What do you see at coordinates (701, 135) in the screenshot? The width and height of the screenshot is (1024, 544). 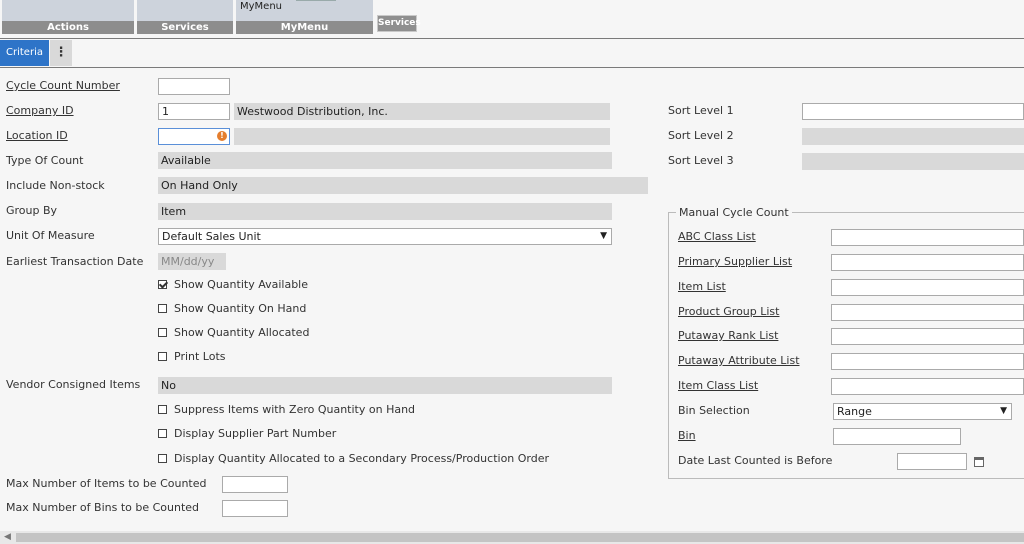 I see `sort-level-2-label: Sort Level 2` at bounding box center [701, 135].